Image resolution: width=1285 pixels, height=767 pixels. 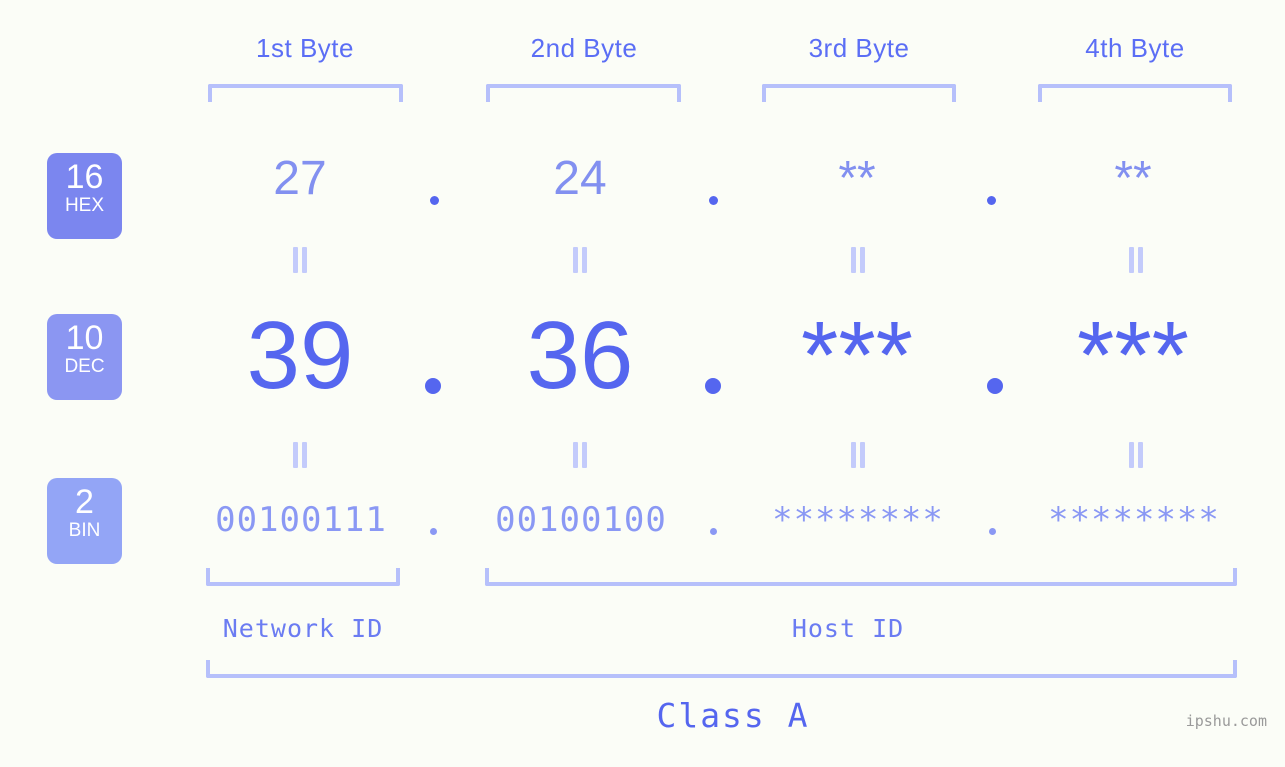 What do you see at coordinates (300, 355) in the screenshot?
I see `dec-byte-1: 39` at bounding box center [300, 355].